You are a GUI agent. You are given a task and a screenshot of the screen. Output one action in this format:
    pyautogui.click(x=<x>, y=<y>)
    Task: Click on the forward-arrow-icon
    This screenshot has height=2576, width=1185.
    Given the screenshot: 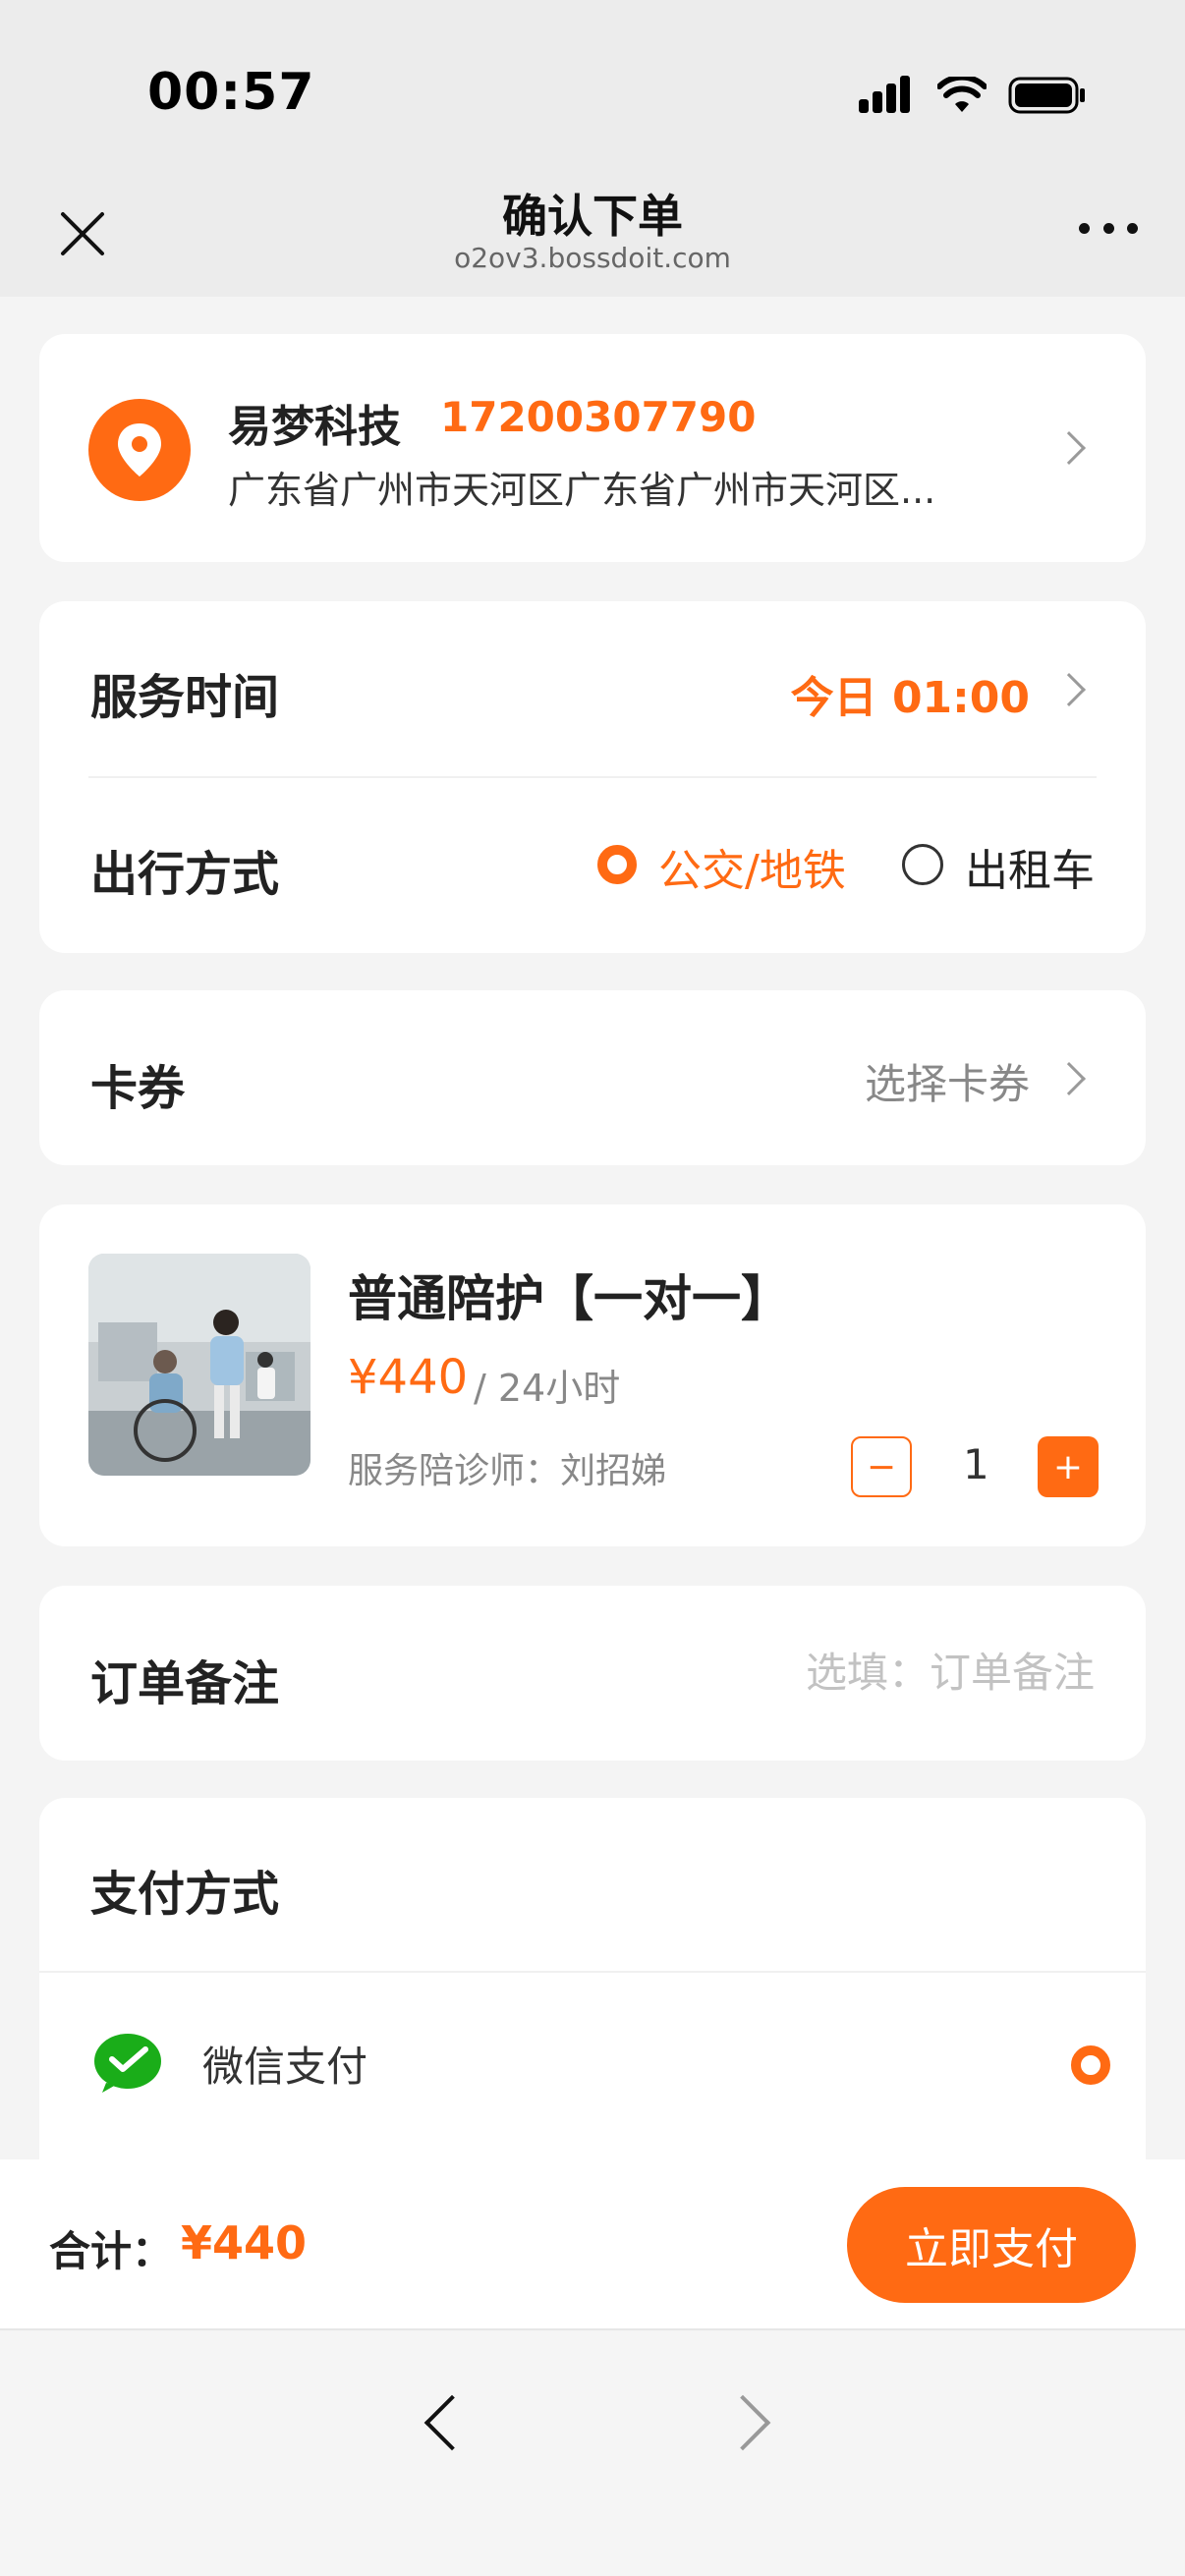 What is the action you would take?
    pyautogui.click(x=743, y=2422)
    